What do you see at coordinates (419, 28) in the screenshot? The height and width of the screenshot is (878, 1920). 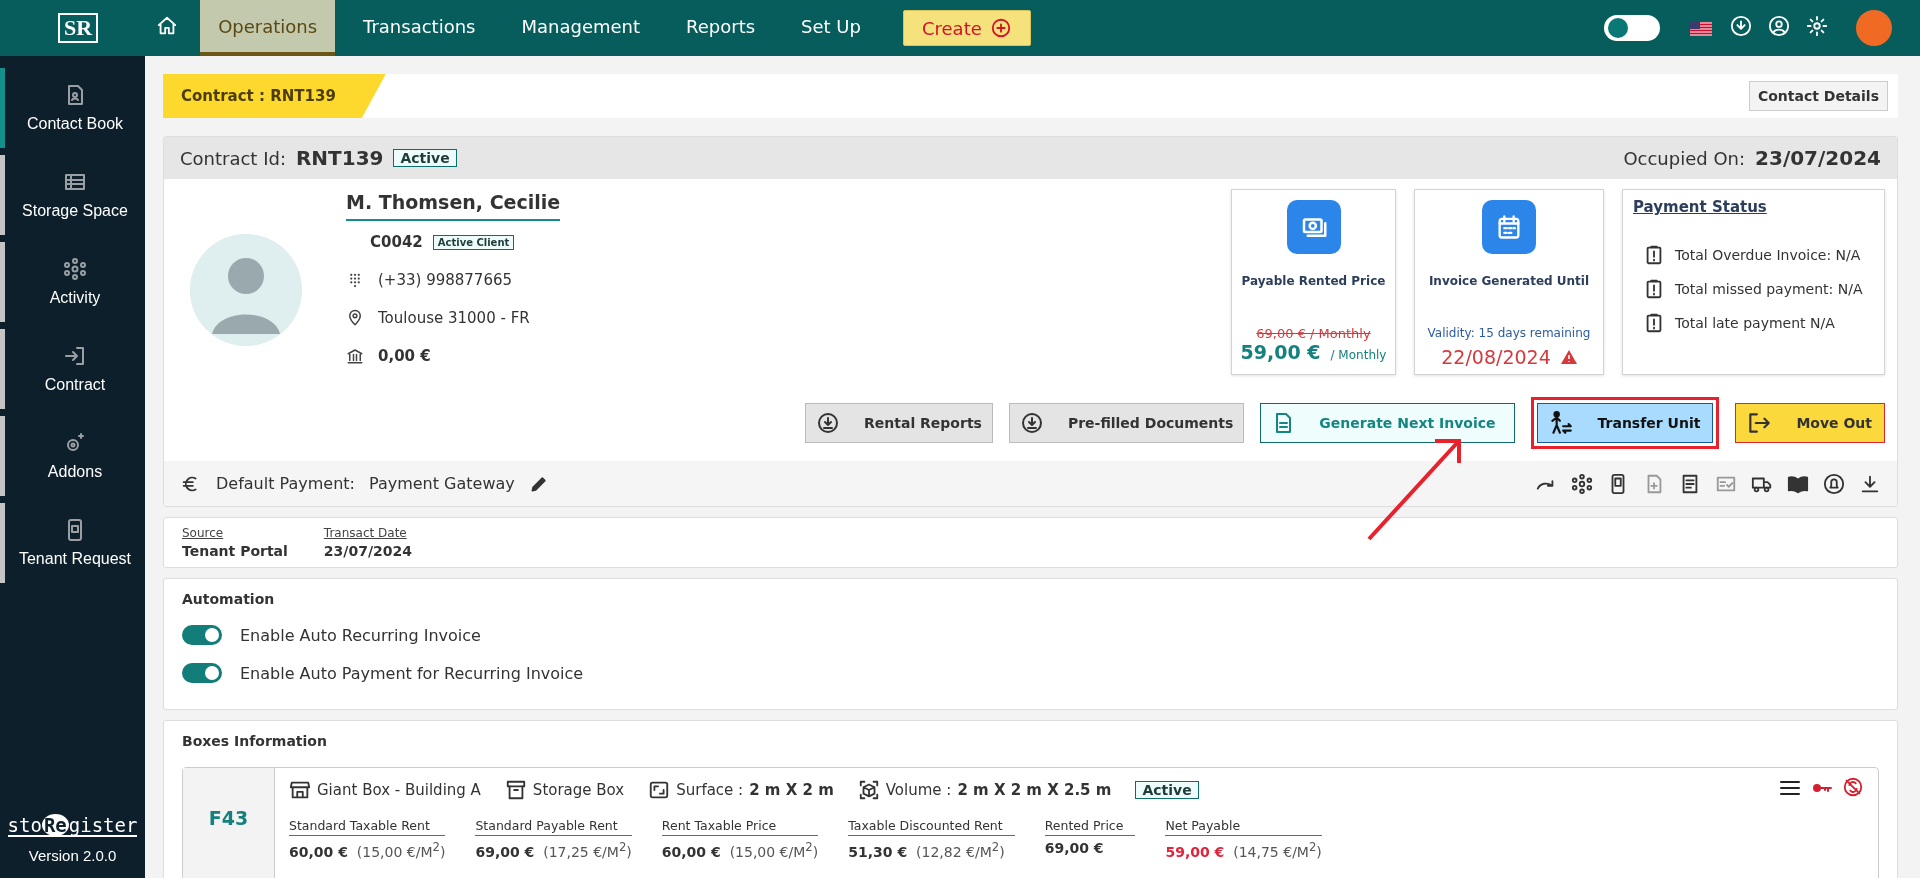 I see `nav-tab: Transactions` at bounding box center [419, 28].